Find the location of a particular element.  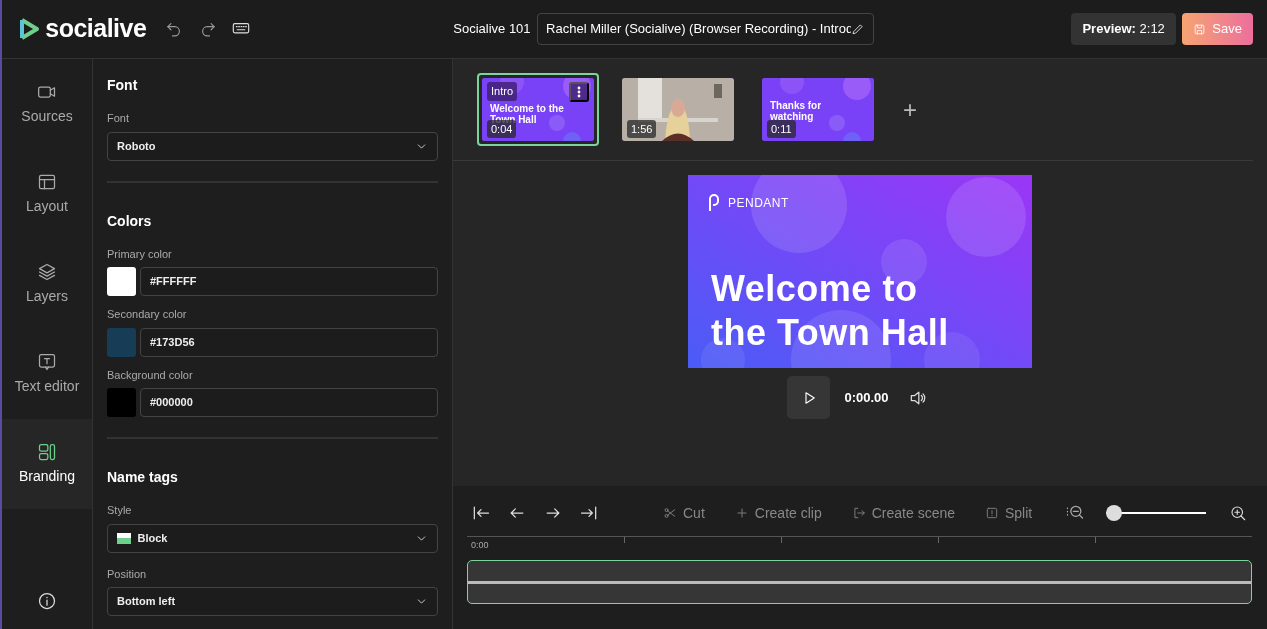

zoom-in-icon is located at coordinates (1238, 513).